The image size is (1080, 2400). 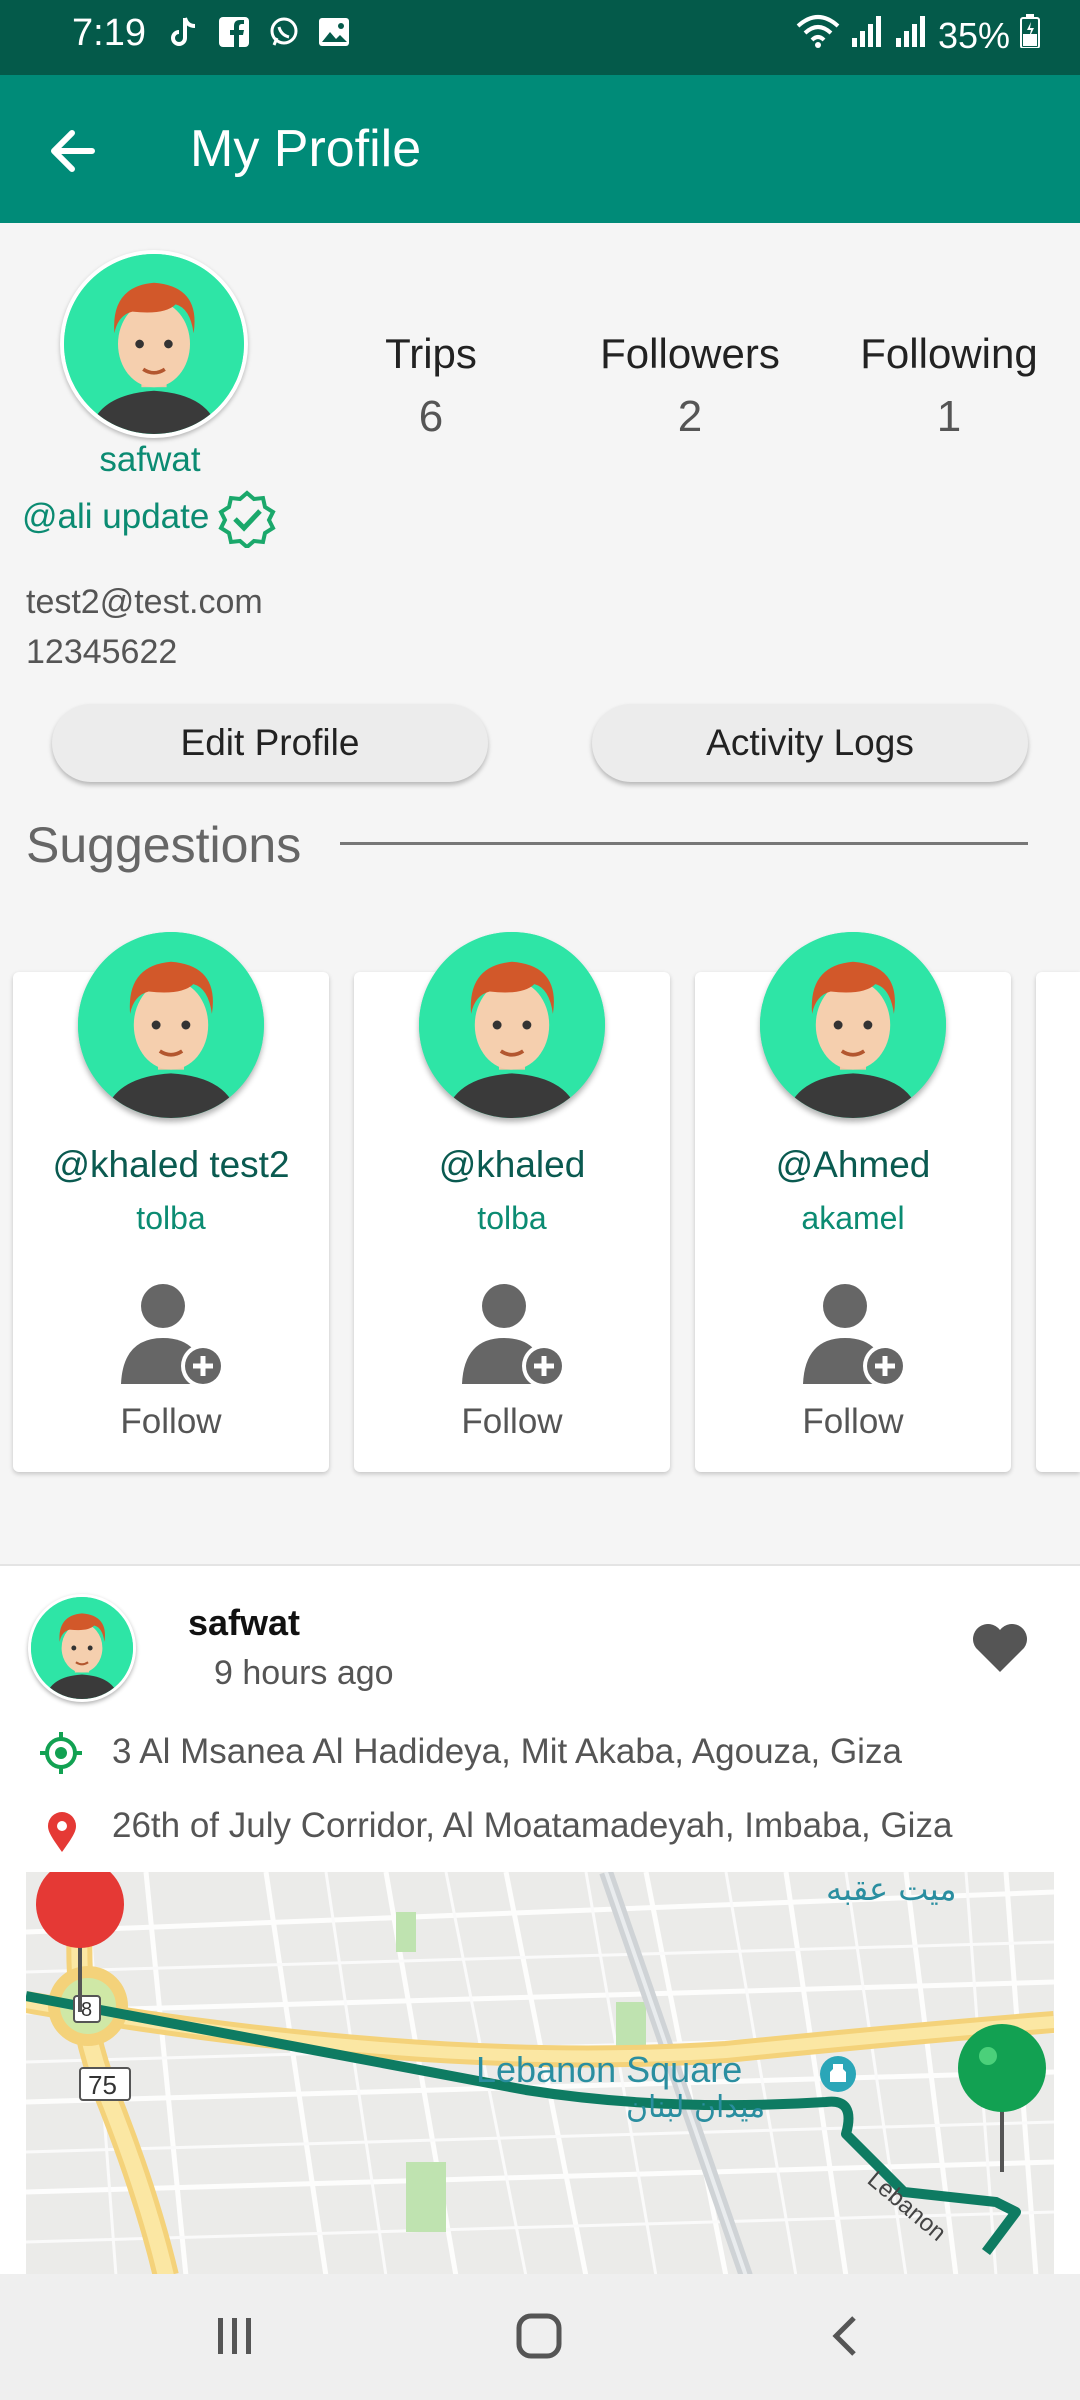 What do you see at coordinates (853, 1164) in the screenshot?
I see `suggestion-username: @Ahmed` at bounding box center [853, 1164].